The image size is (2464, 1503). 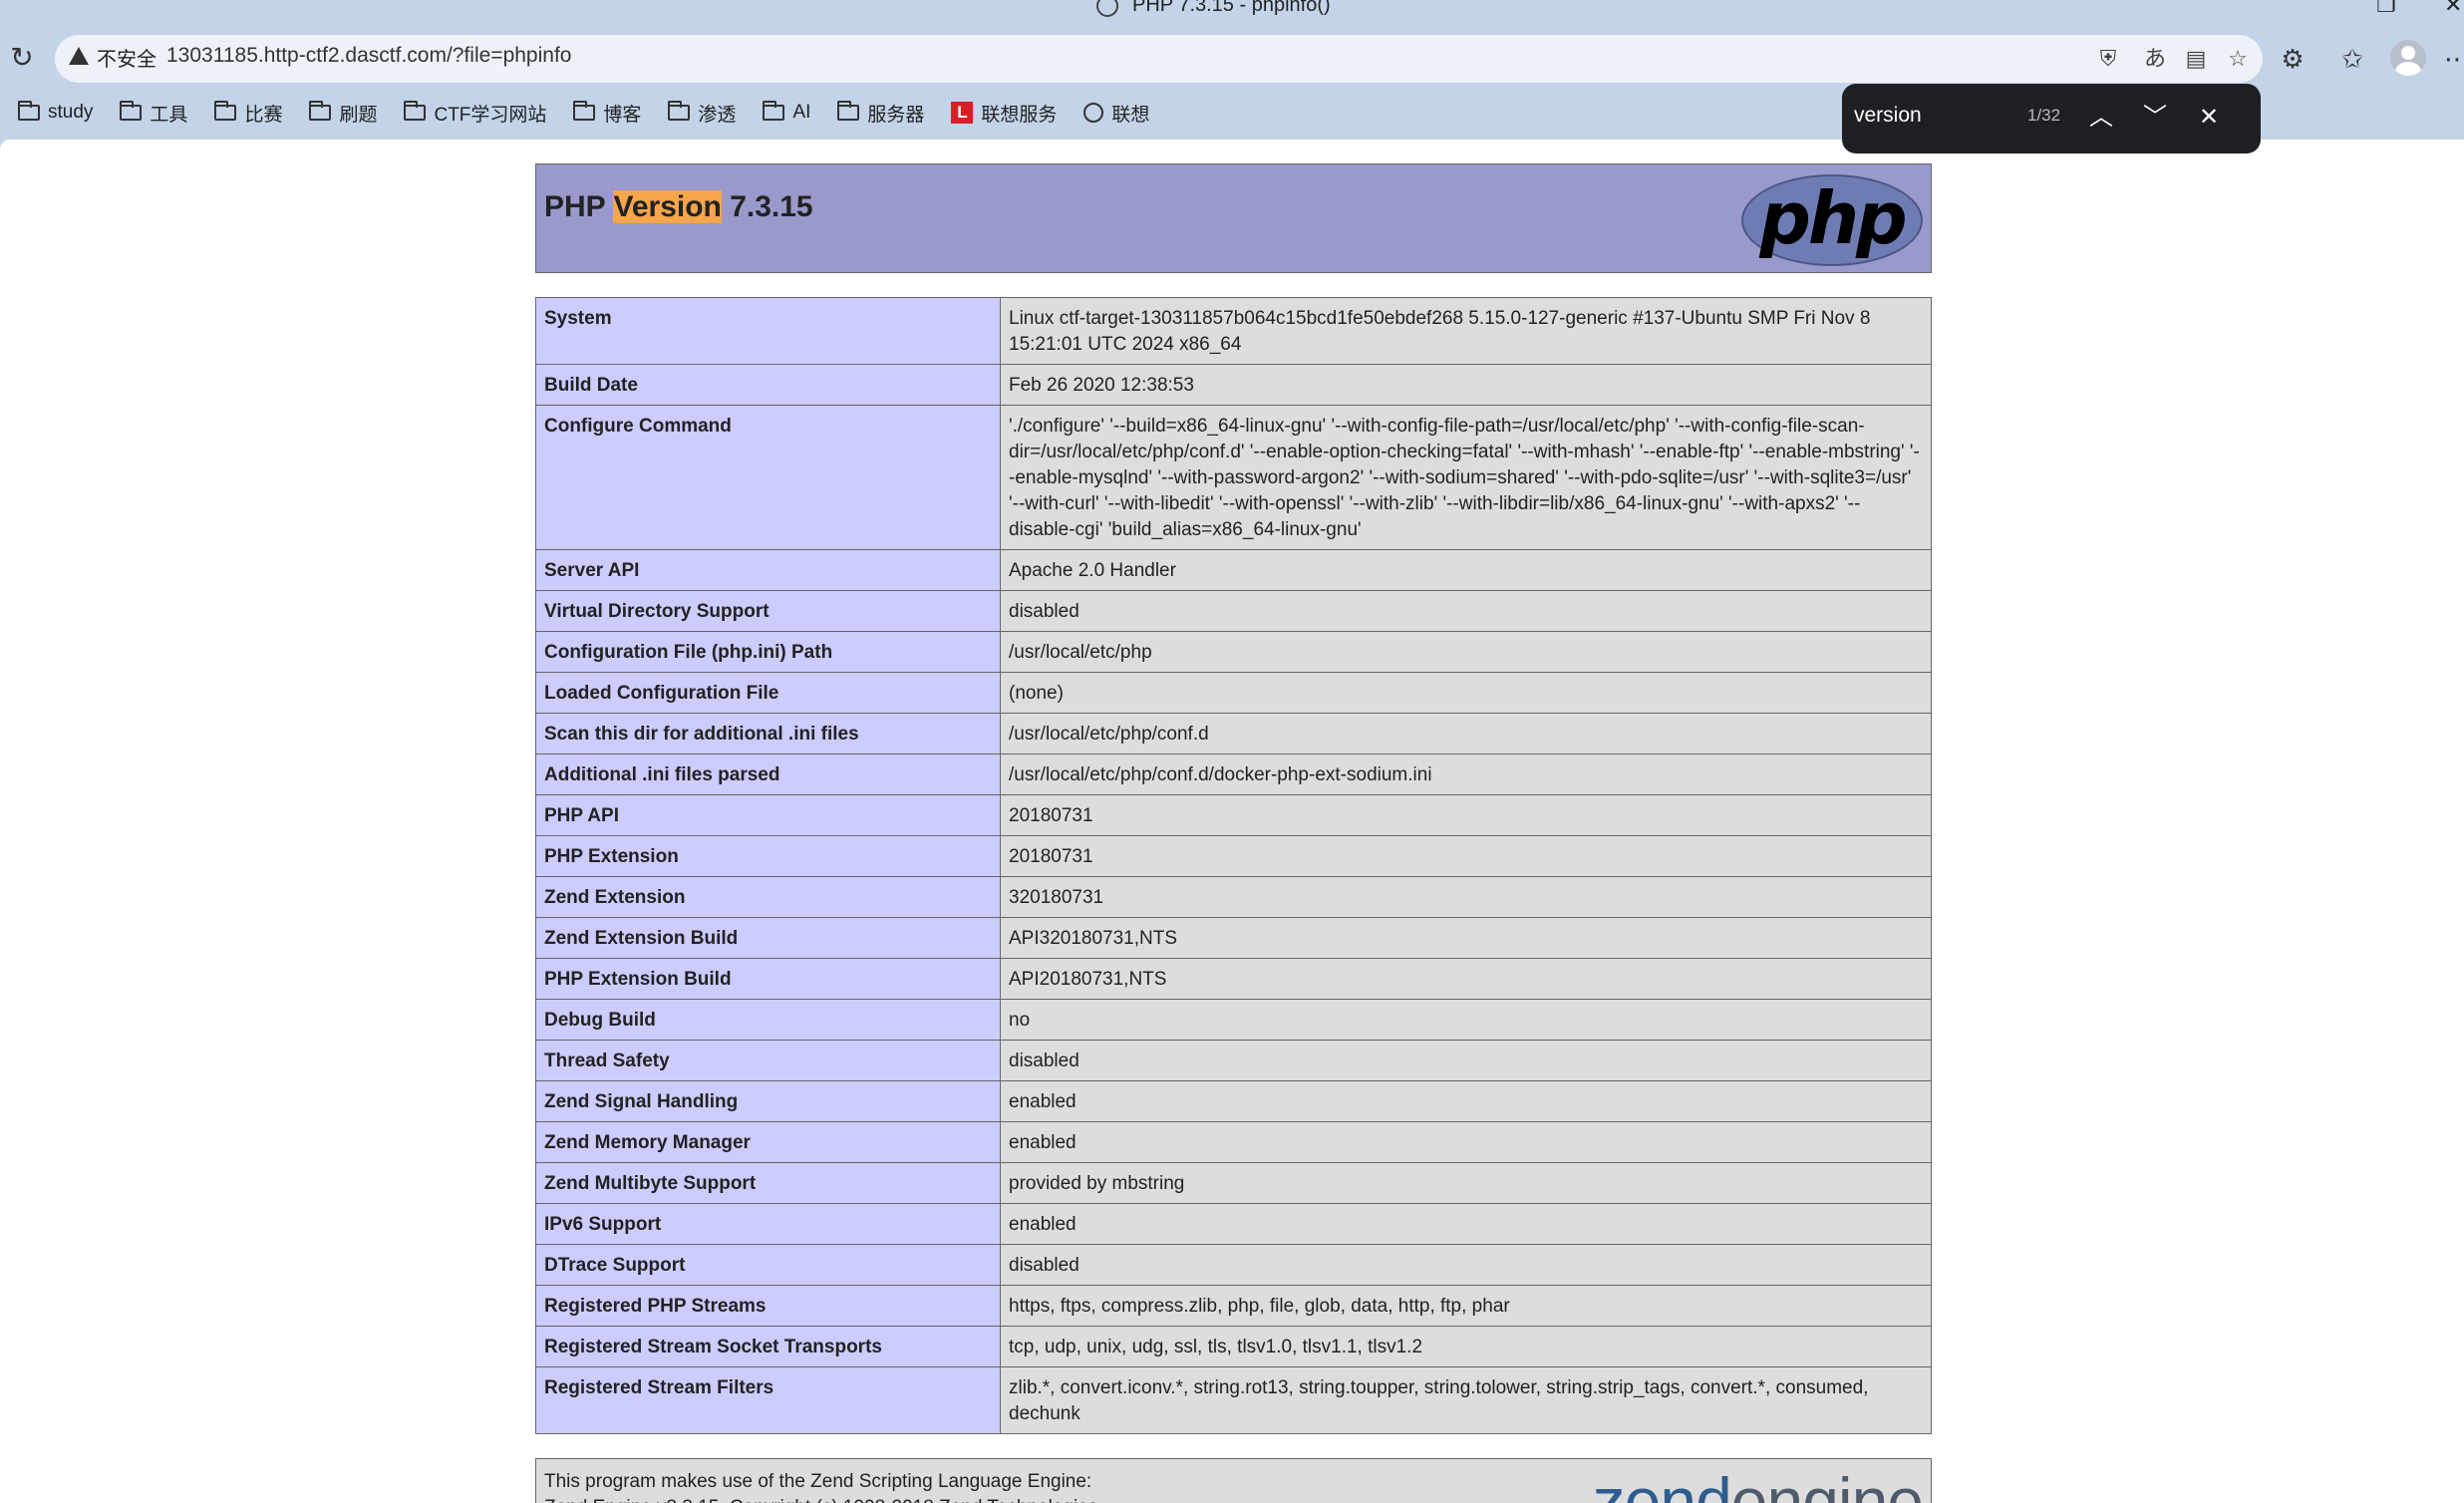 I want to click on table-row: Zend Extension Build API320180731,NTS, so click(x=1233, y=938).